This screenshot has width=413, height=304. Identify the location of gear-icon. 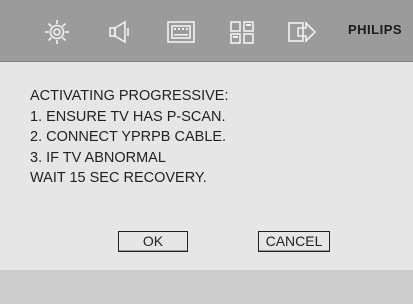
(57, 32).